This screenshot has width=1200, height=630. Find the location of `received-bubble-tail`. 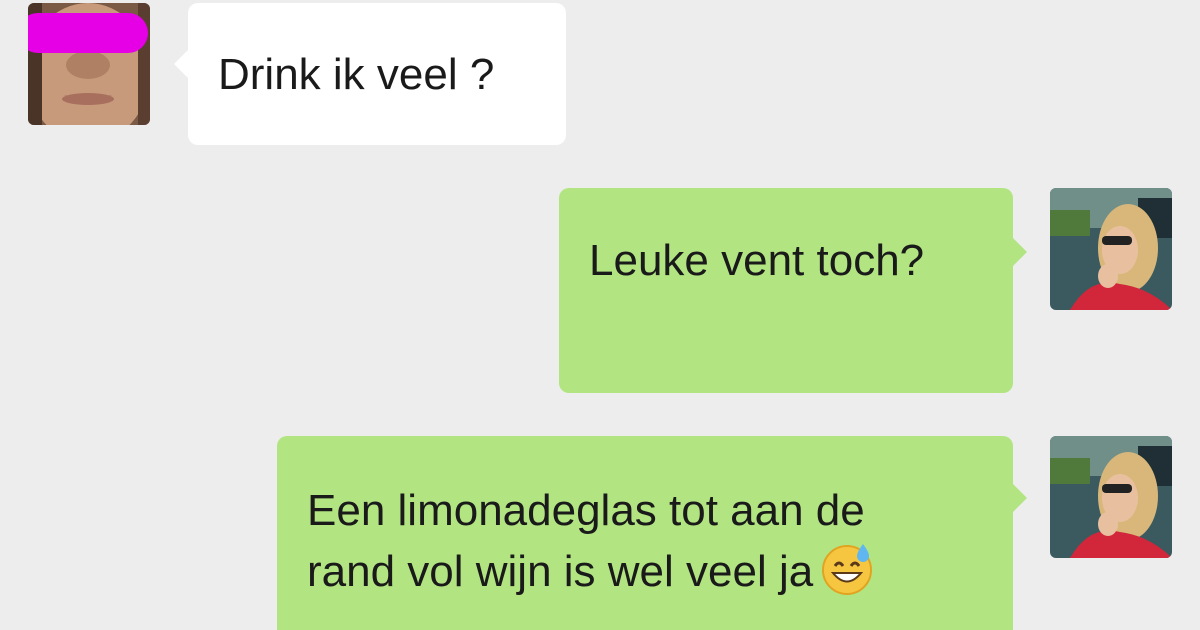

received-bubble-tail is located at coordinates (181, 64).